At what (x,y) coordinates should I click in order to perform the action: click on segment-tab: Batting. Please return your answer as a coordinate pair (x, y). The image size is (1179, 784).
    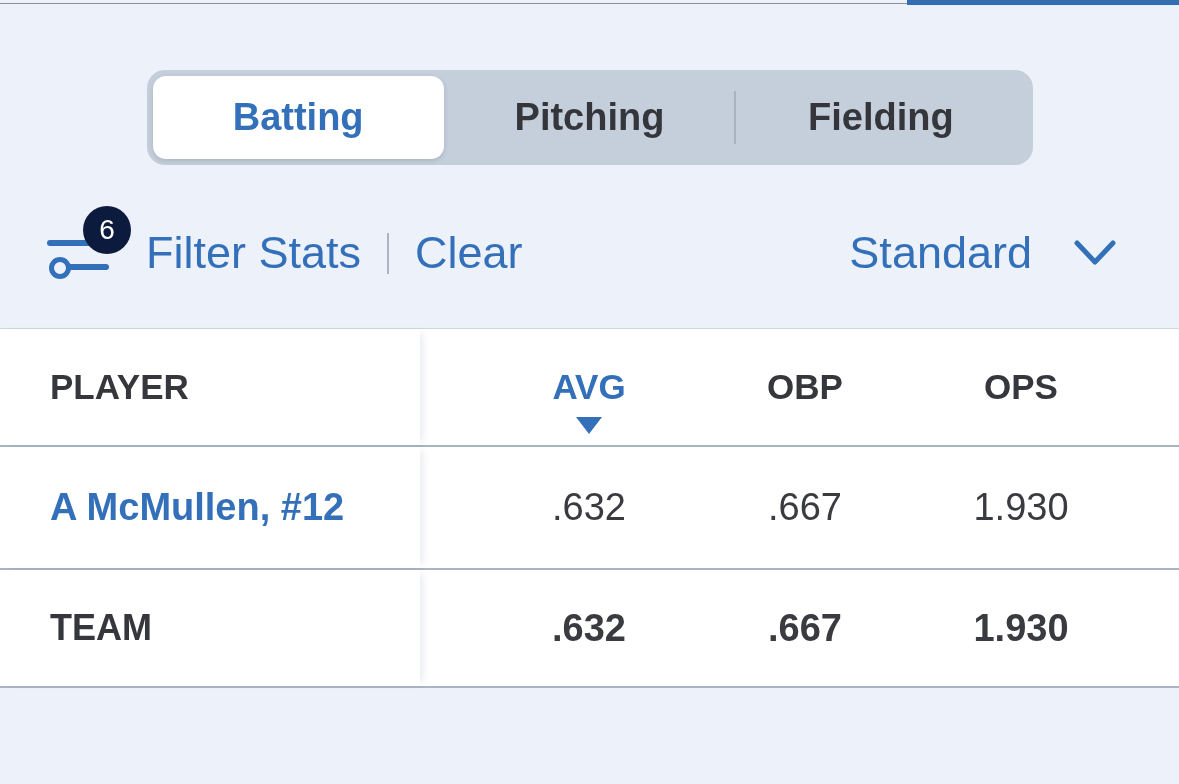
    Looking at the image, I should click on (298, 117).